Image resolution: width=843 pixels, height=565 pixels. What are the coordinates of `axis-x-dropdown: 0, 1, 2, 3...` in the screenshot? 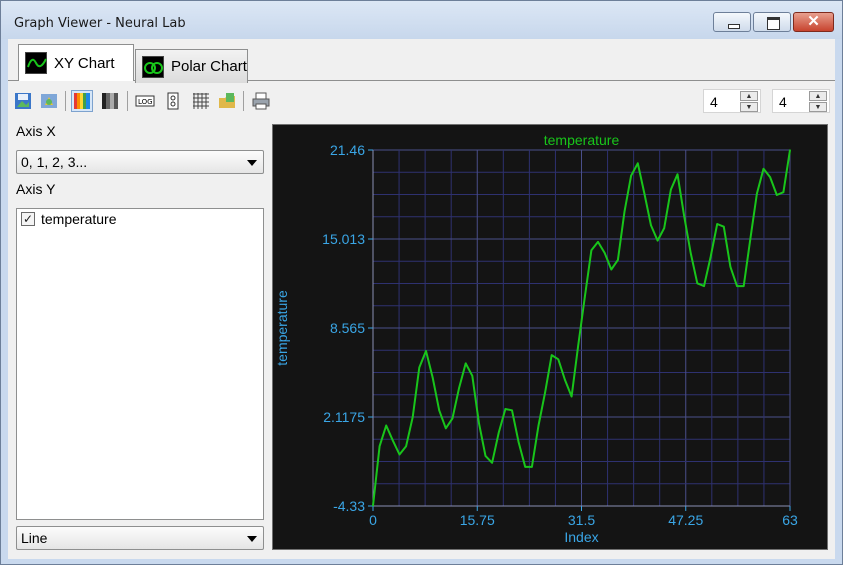 It's located at (140, 162).